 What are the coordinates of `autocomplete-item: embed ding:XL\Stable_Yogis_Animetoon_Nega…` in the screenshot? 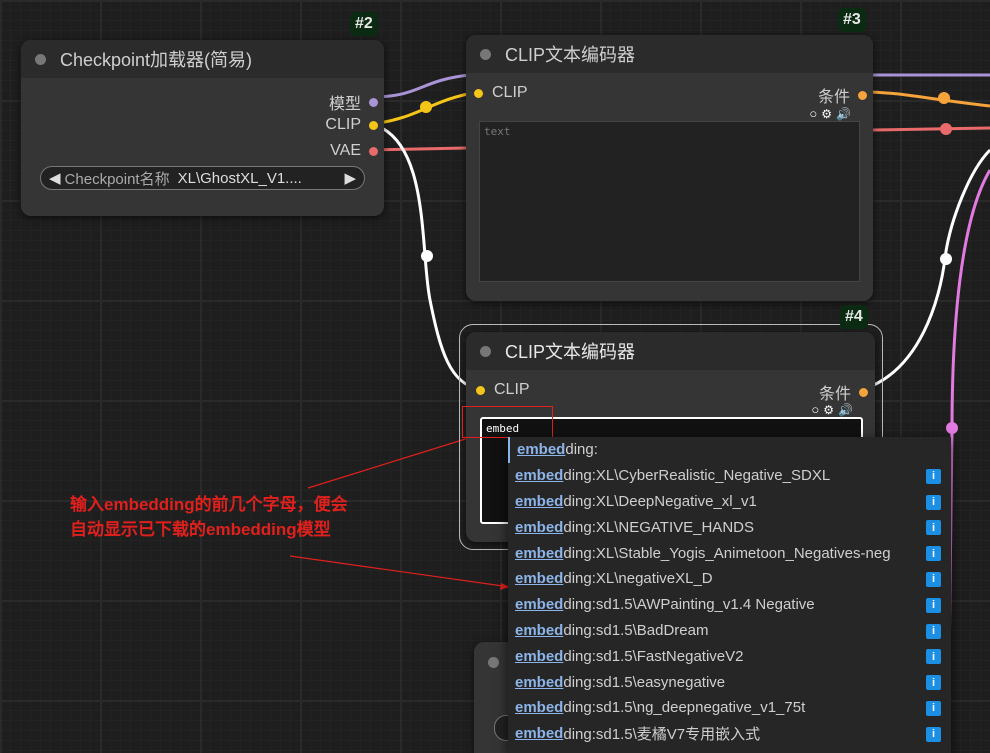 It's located at (729, 553).